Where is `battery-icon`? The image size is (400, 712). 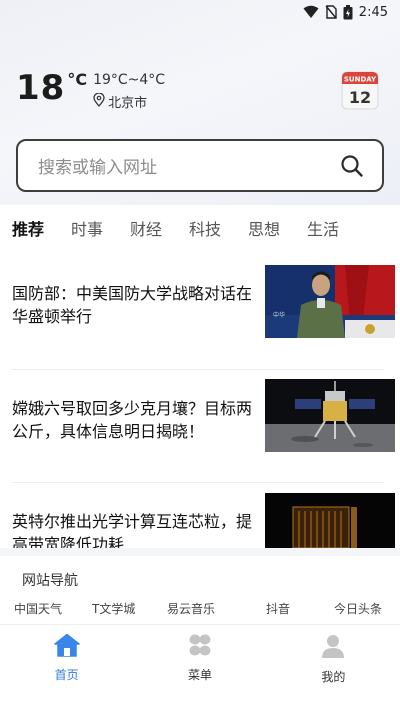
battery-icon is located at coordinates (348, 12).